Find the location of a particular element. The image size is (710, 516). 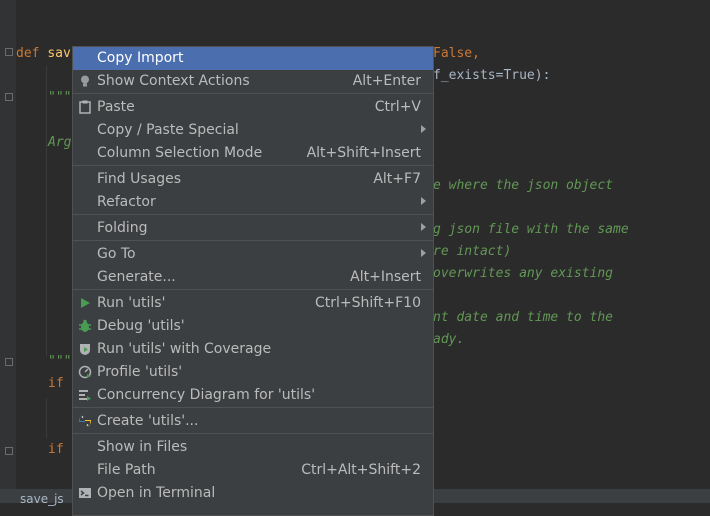

menu-item-shortcut: Ctrl+V is located at coordinates (397, 107).